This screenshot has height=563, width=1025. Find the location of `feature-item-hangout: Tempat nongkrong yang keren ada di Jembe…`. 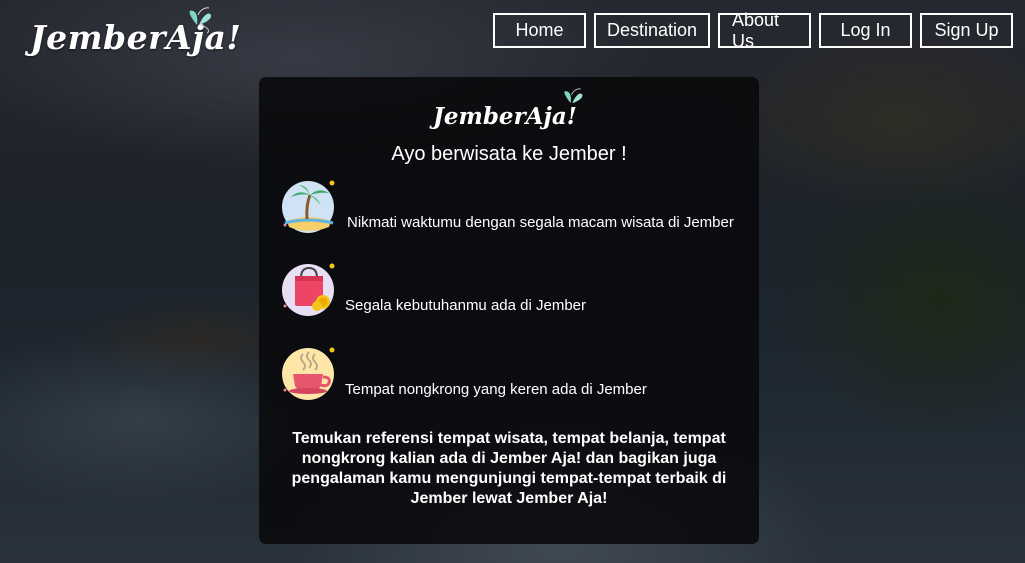

feature-item-hangout: Tempat nongkrong yang keren ada di Jembe… is located at coordinates (463, 373).